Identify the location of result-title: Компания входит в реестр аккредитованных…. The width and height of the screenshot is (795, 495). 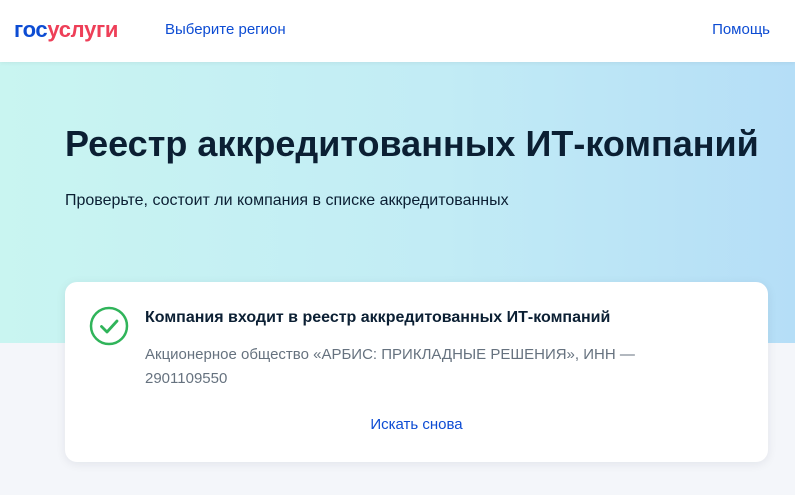
(378, 317).